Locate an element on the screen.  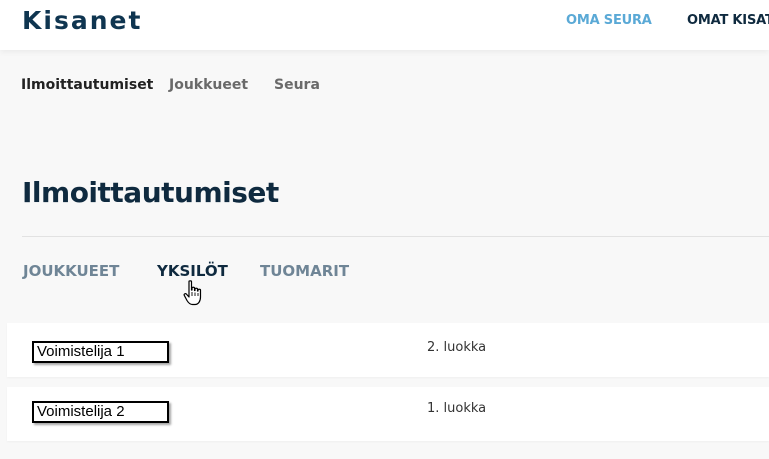
tab-yksilot: YKSILÖT is located at coordinates (192, 271).